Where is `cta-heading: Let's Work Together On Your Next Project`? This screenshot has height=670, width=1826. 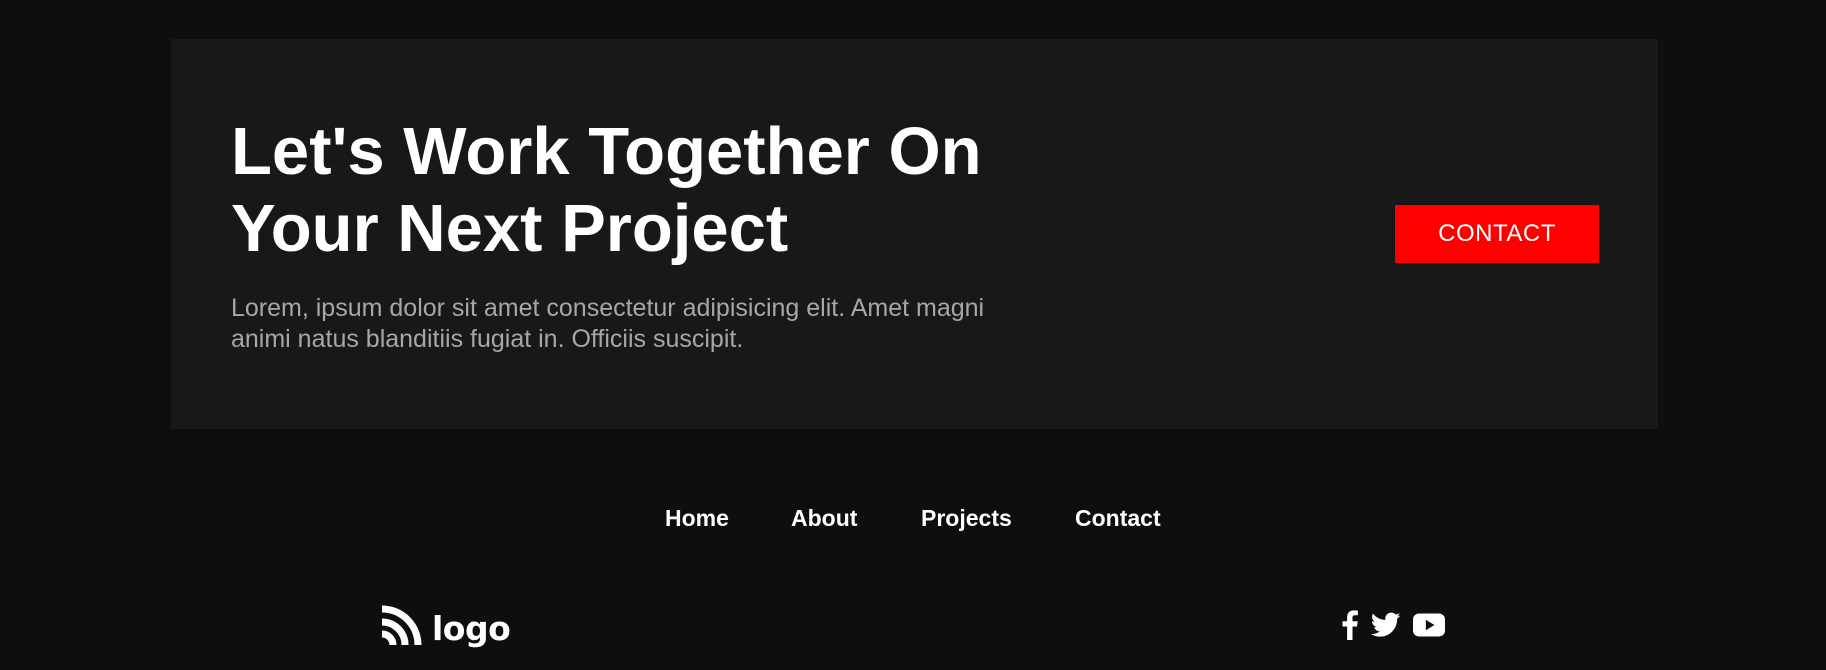 cta-heading: Let's Work Together On Your Next Project is located at coordinates (606, 190).